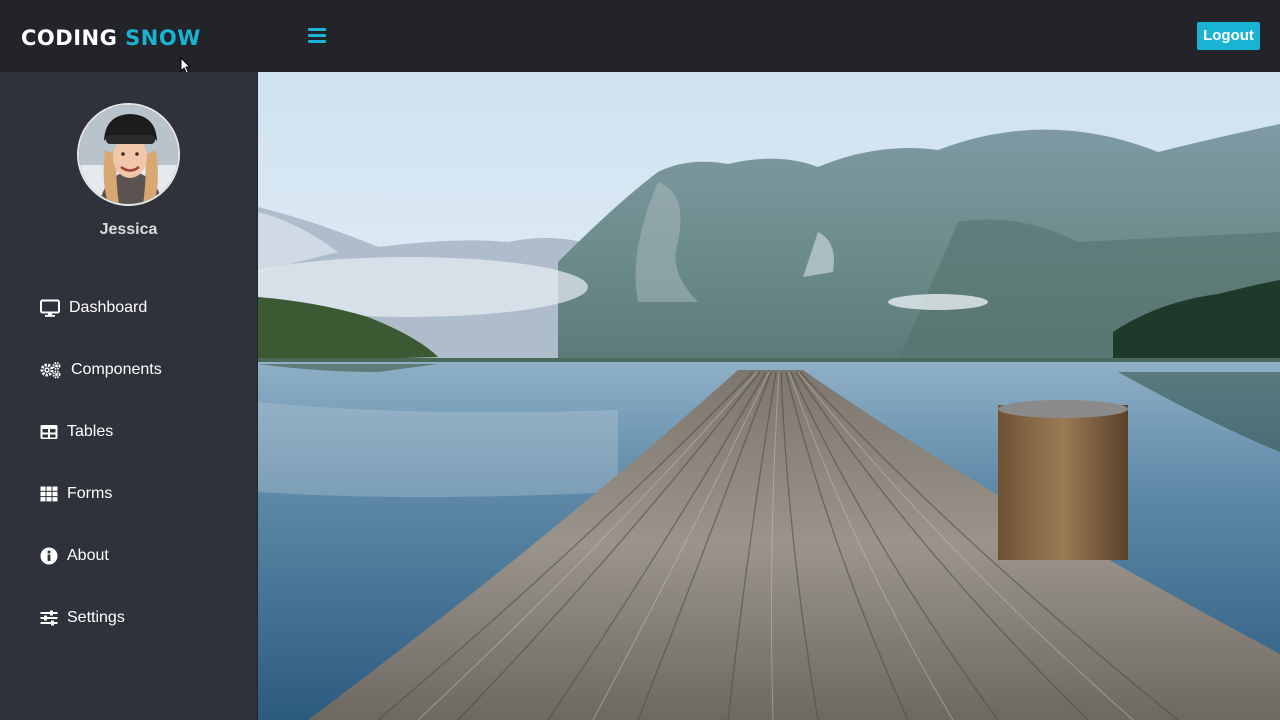 The width and height of the screenshot is (1280, 720). I want to click on top-header: CODING SNOW Logout, so click(640, 36).